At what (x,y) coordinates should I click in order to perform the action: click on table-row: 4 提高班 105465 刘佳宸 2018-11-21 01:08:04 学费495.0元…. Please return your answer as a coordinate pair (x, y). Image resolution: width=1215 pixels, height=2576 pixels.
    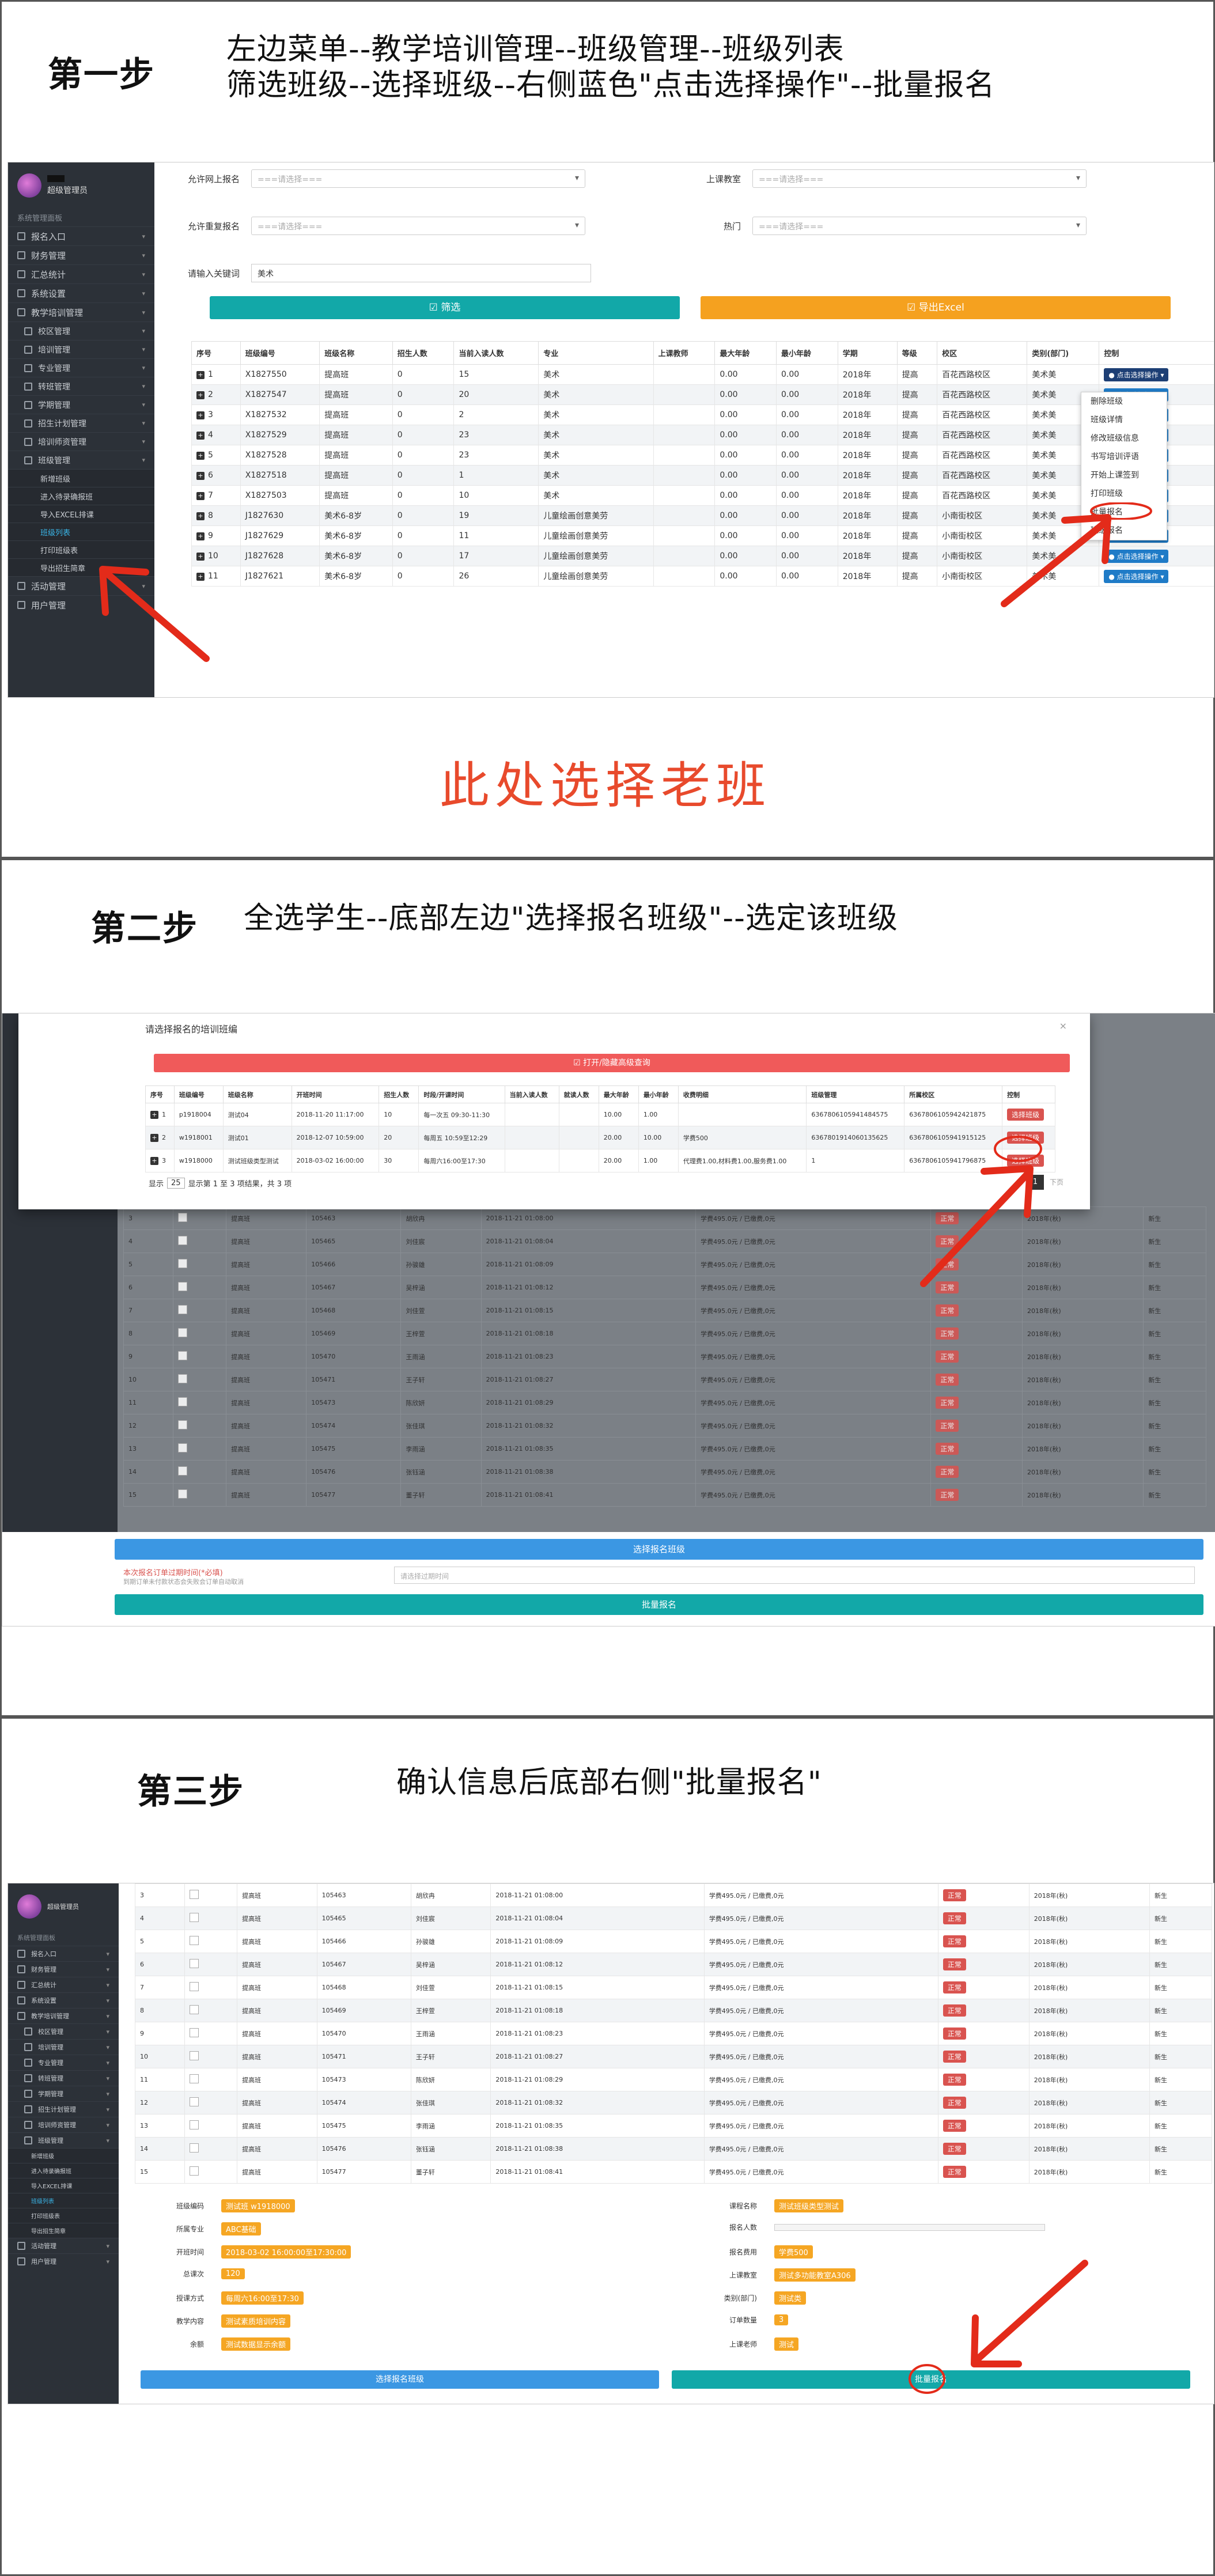
    Looking at the image, I should click on (674, 1918).